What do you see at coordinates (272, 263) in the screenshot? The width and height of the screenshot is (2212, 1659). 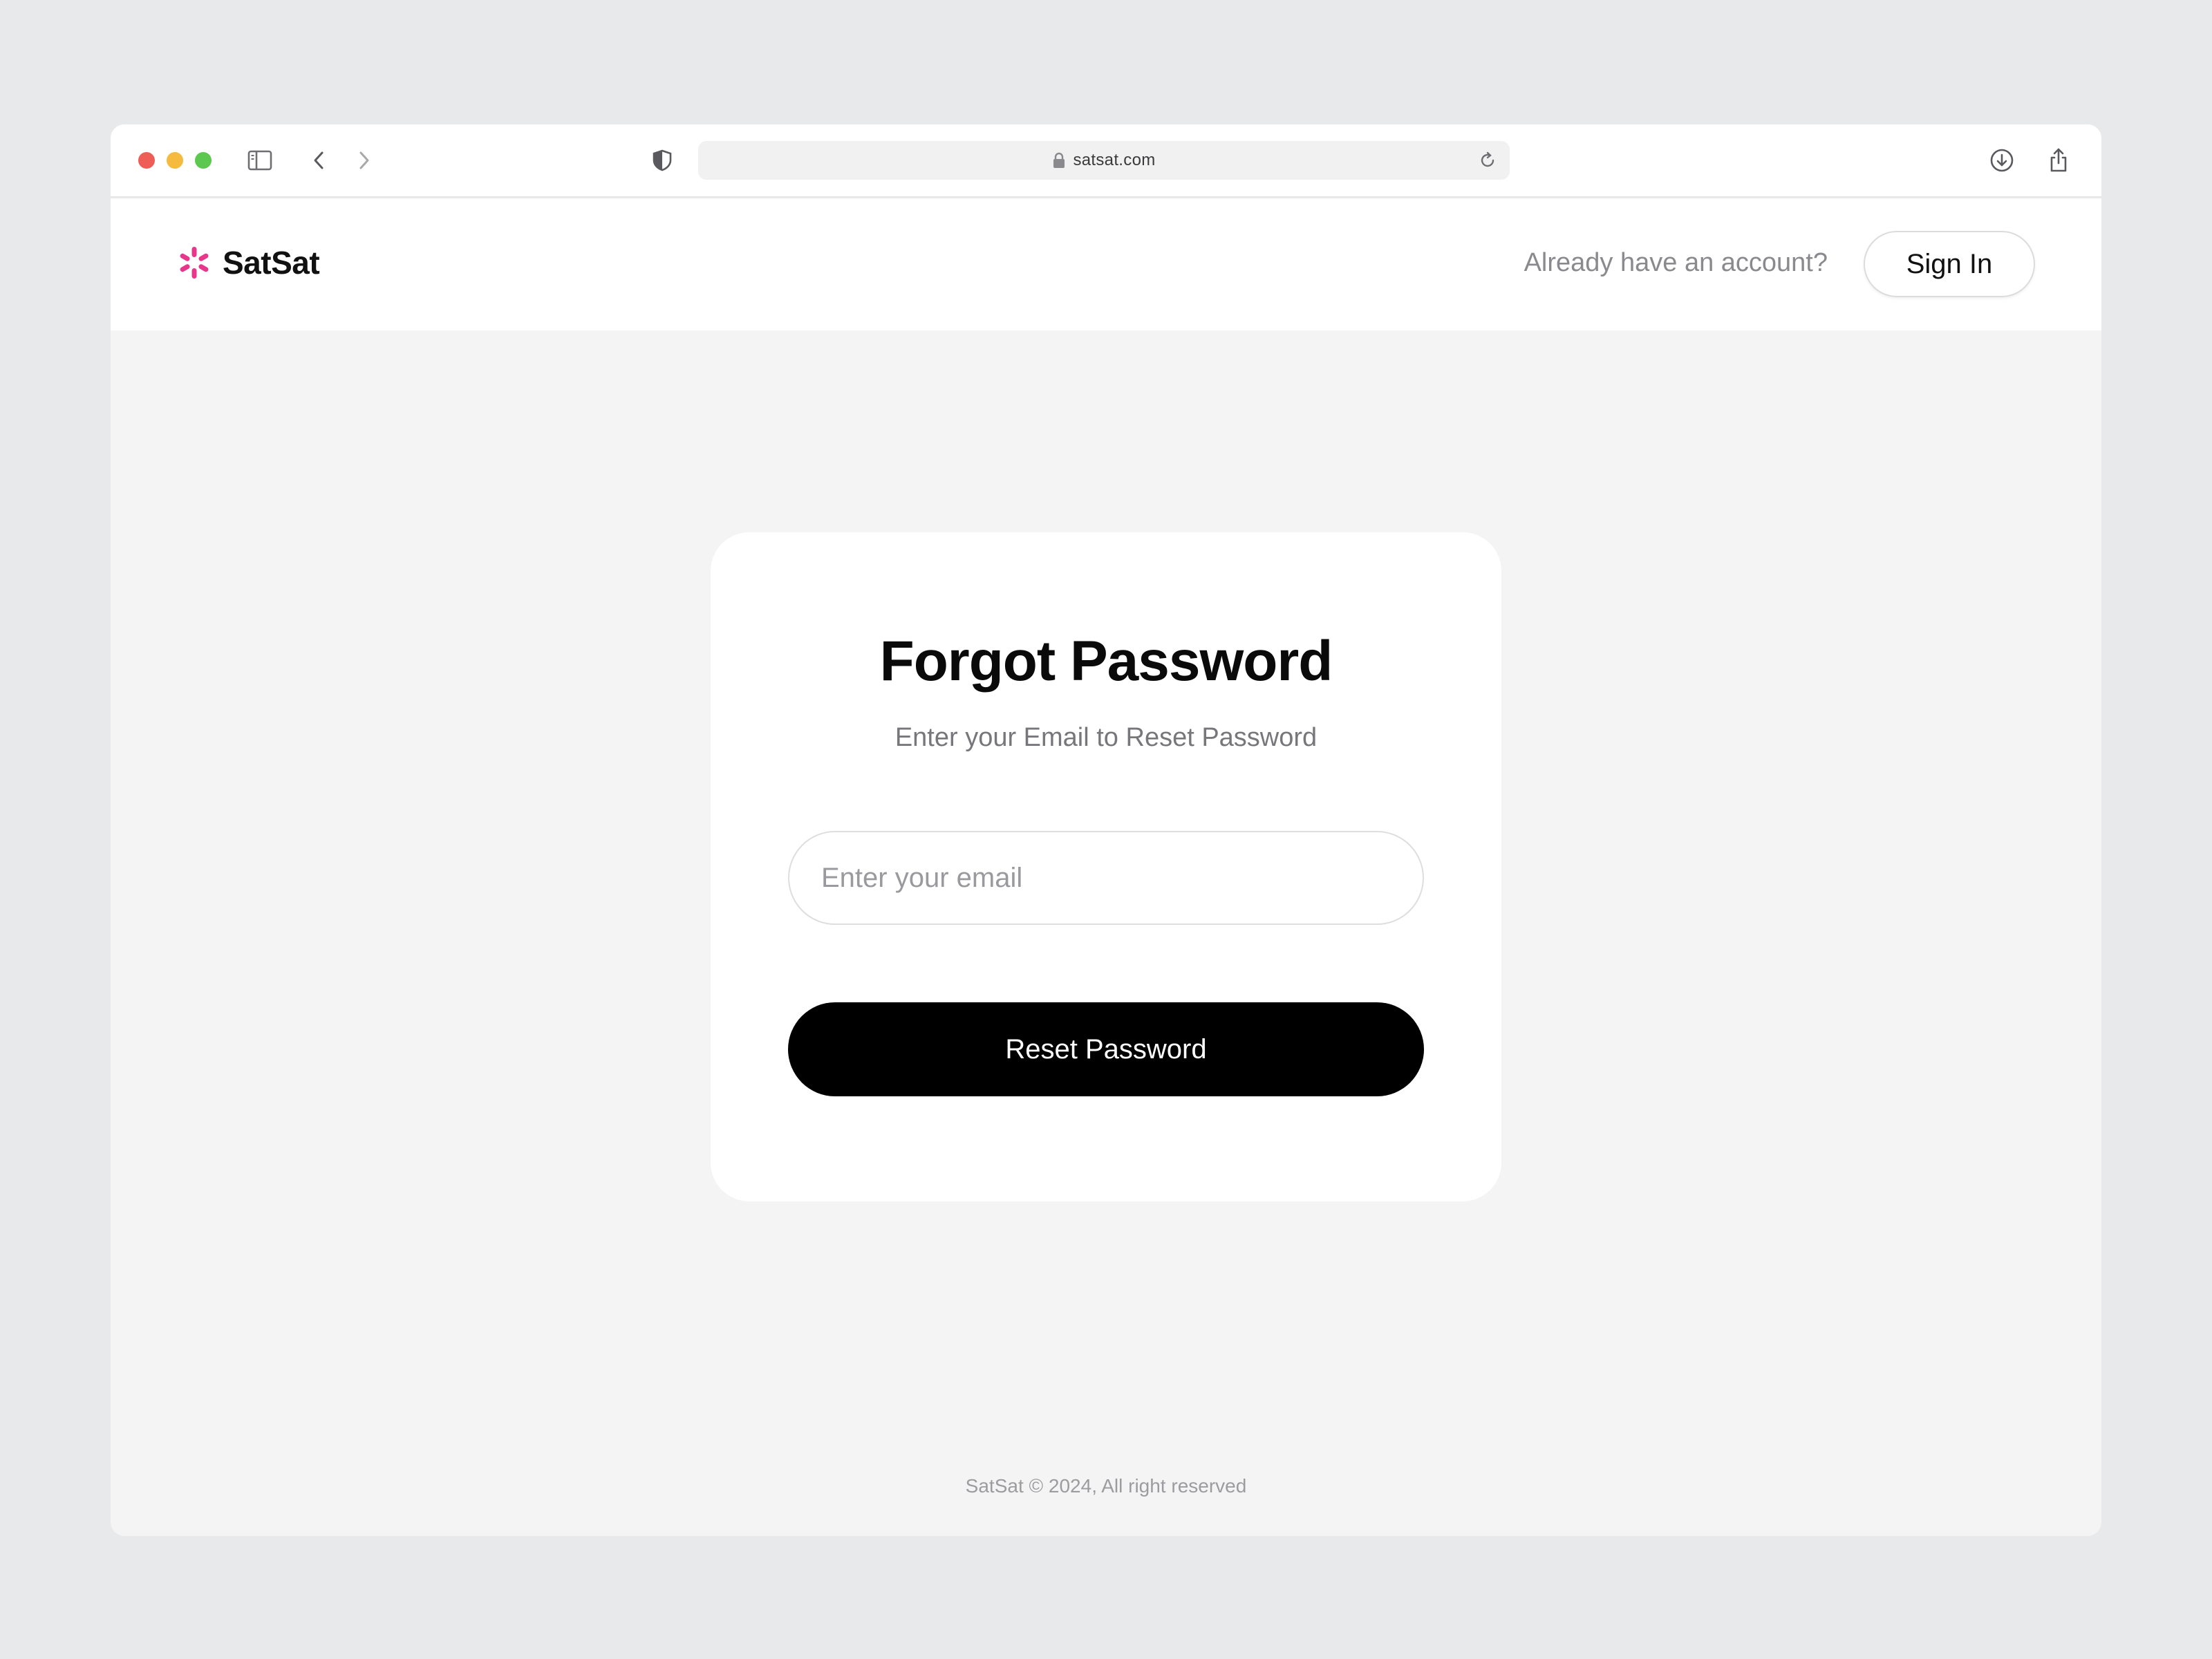 I see `brand-name: SatSat` at bounding box center [272, 263].